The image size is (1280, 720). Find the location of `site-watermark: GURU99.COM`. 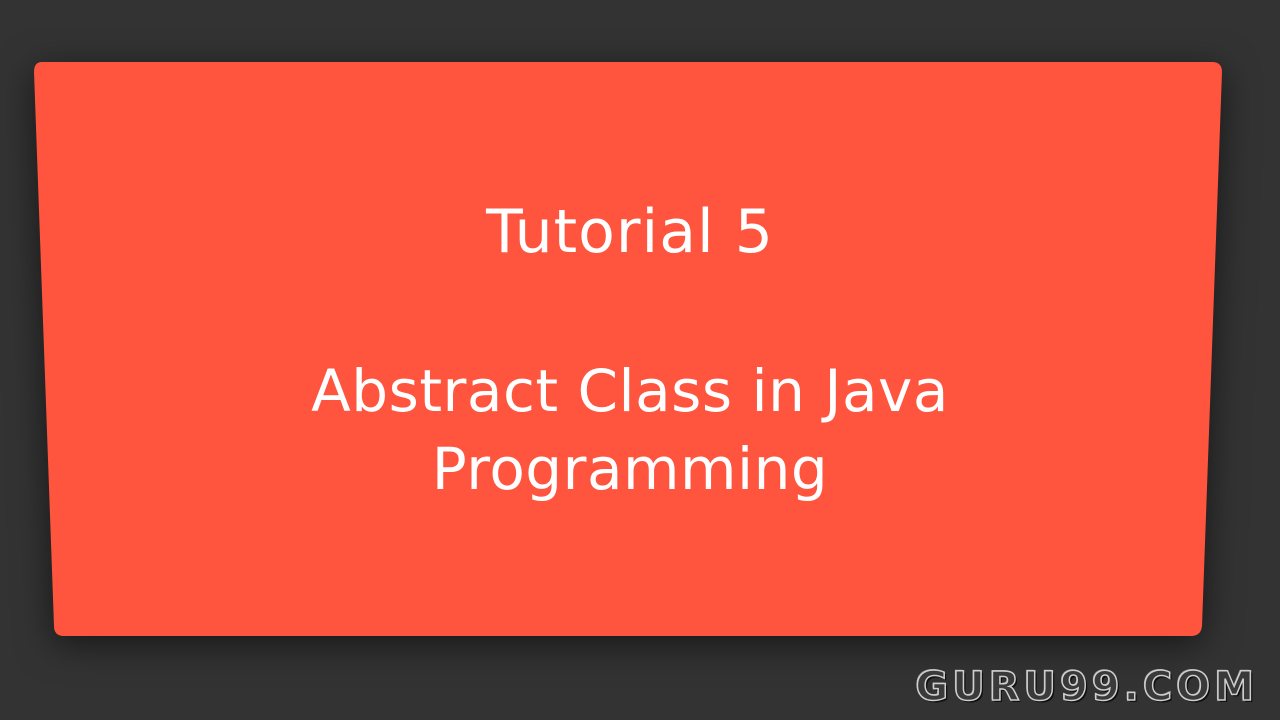

site-watermark: GURU99.COM is located at coordinates (1086, 687).